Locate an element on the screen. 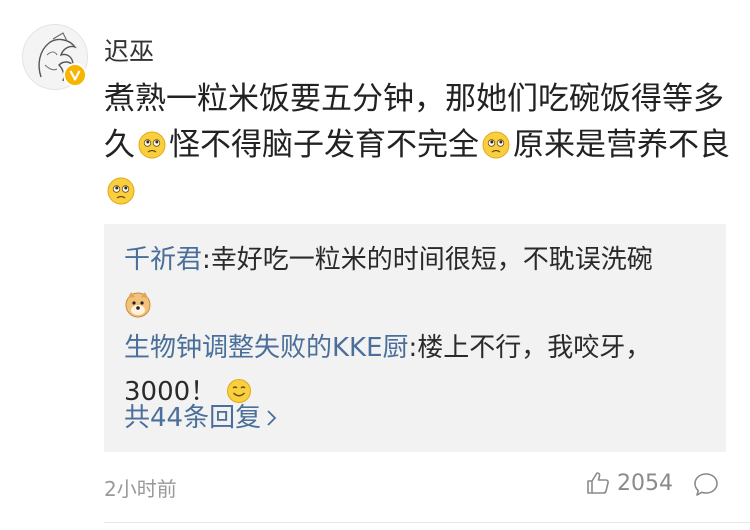 This screenshot has height=530, width=750. thumbs-up-icon is located at coordinates (598, 483).